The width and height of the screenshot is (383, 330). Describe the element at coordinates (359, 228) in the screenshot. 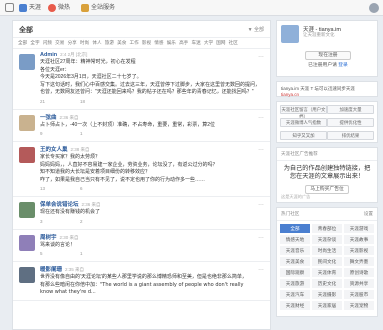

I see `board-link: 天涯游戏` at that location.